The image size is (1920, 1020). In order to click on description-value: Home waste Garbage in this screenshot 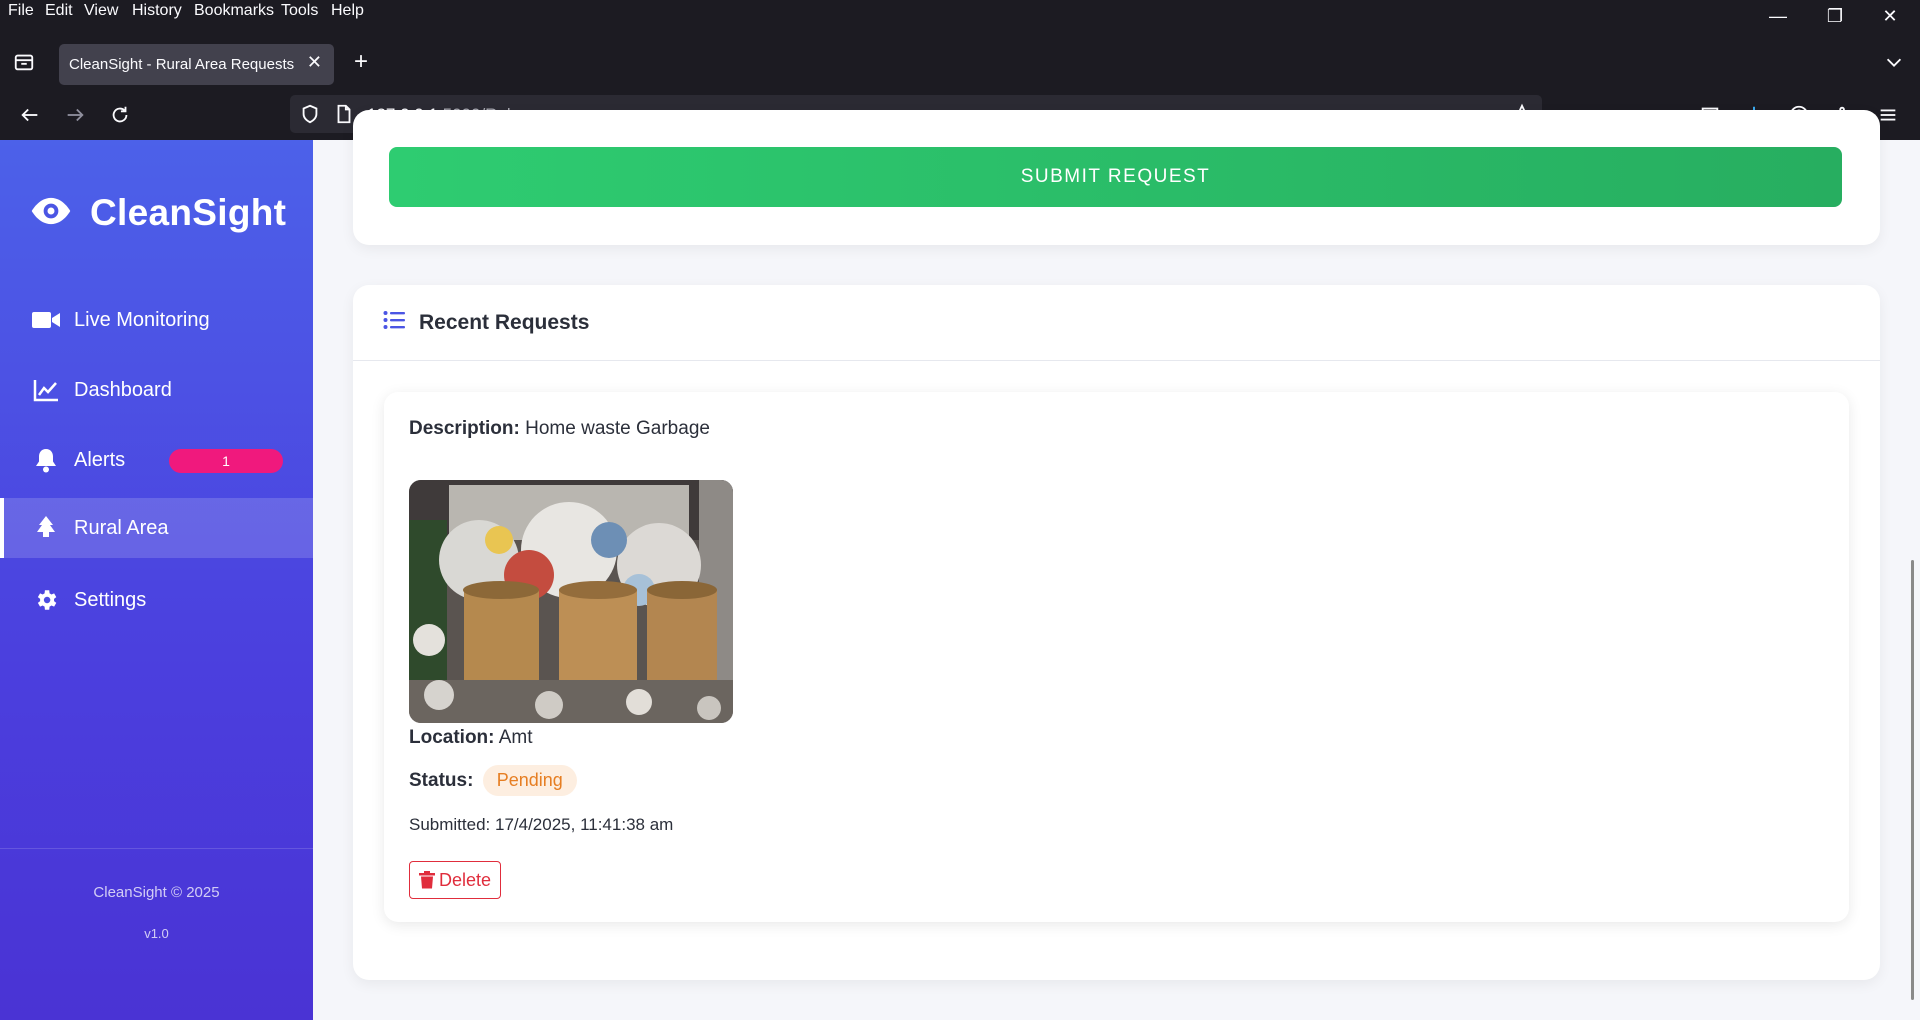, I will do `click(617, 428)`.